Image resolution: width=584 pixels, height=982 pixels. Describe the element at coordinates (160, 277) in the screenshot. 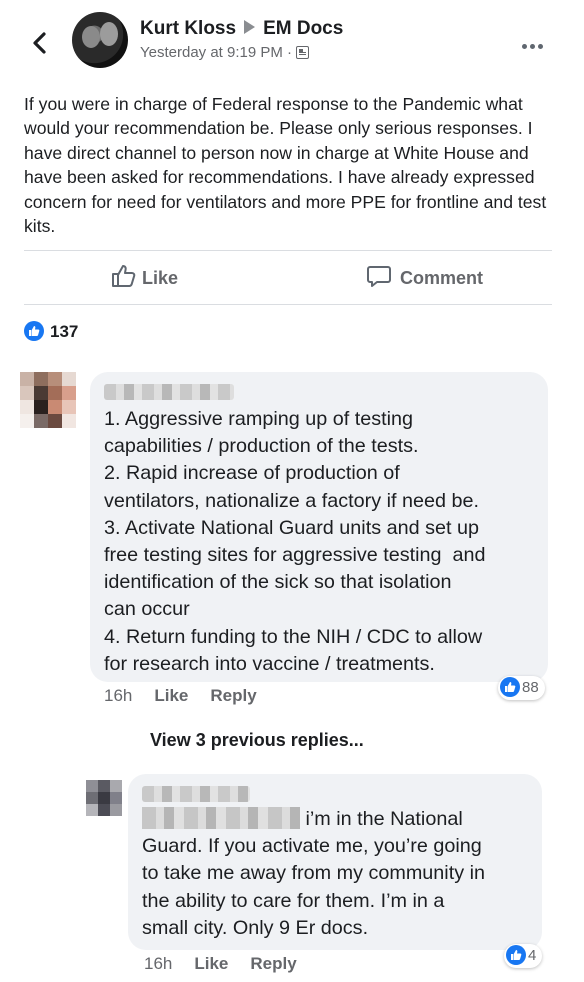

I see `like-label: Like` at that location.